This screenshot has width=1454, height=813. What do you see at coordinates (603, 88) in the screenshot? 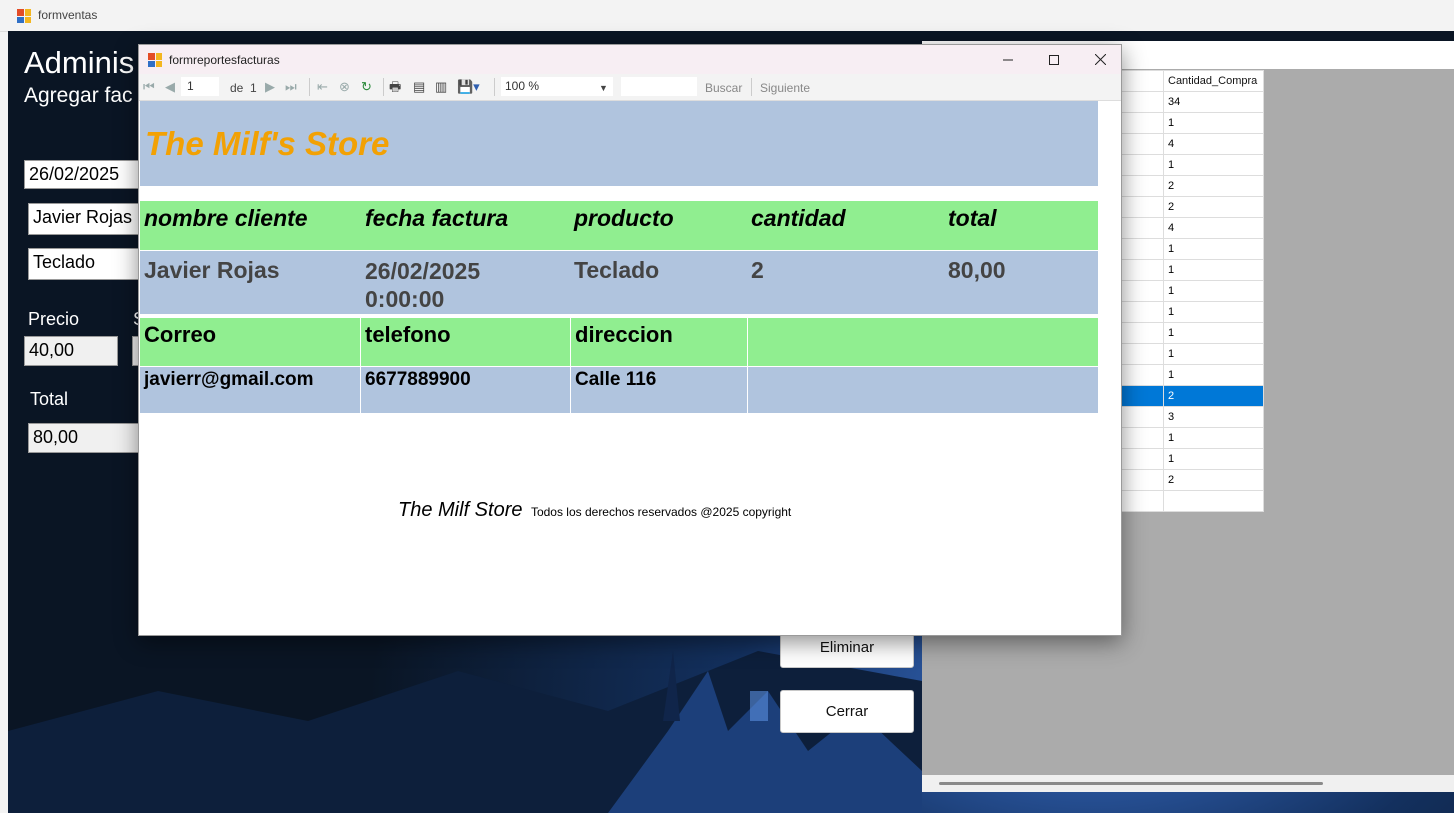
I see `chevron-down-icon: ▼` at bounding box center [603, 88].